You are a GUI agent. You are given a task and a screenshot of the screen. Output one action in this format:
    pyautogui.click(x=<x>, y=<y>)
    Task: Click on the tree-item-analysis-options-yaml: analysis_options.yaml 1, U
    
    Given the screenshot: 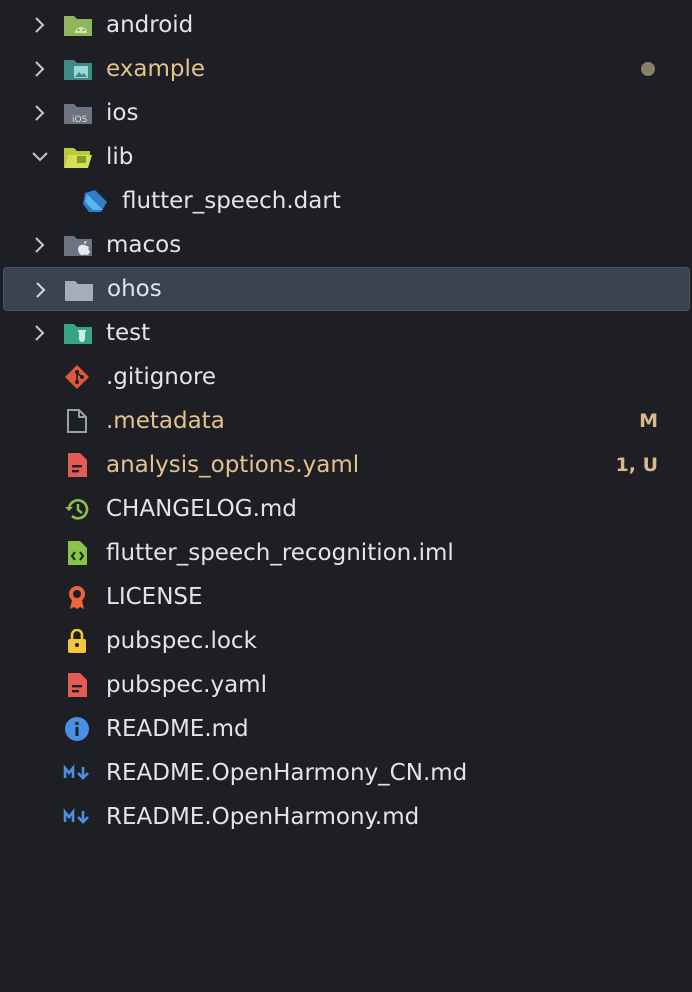 What is the action you would take?
    pyautogui.click(x=346, y=465)
    